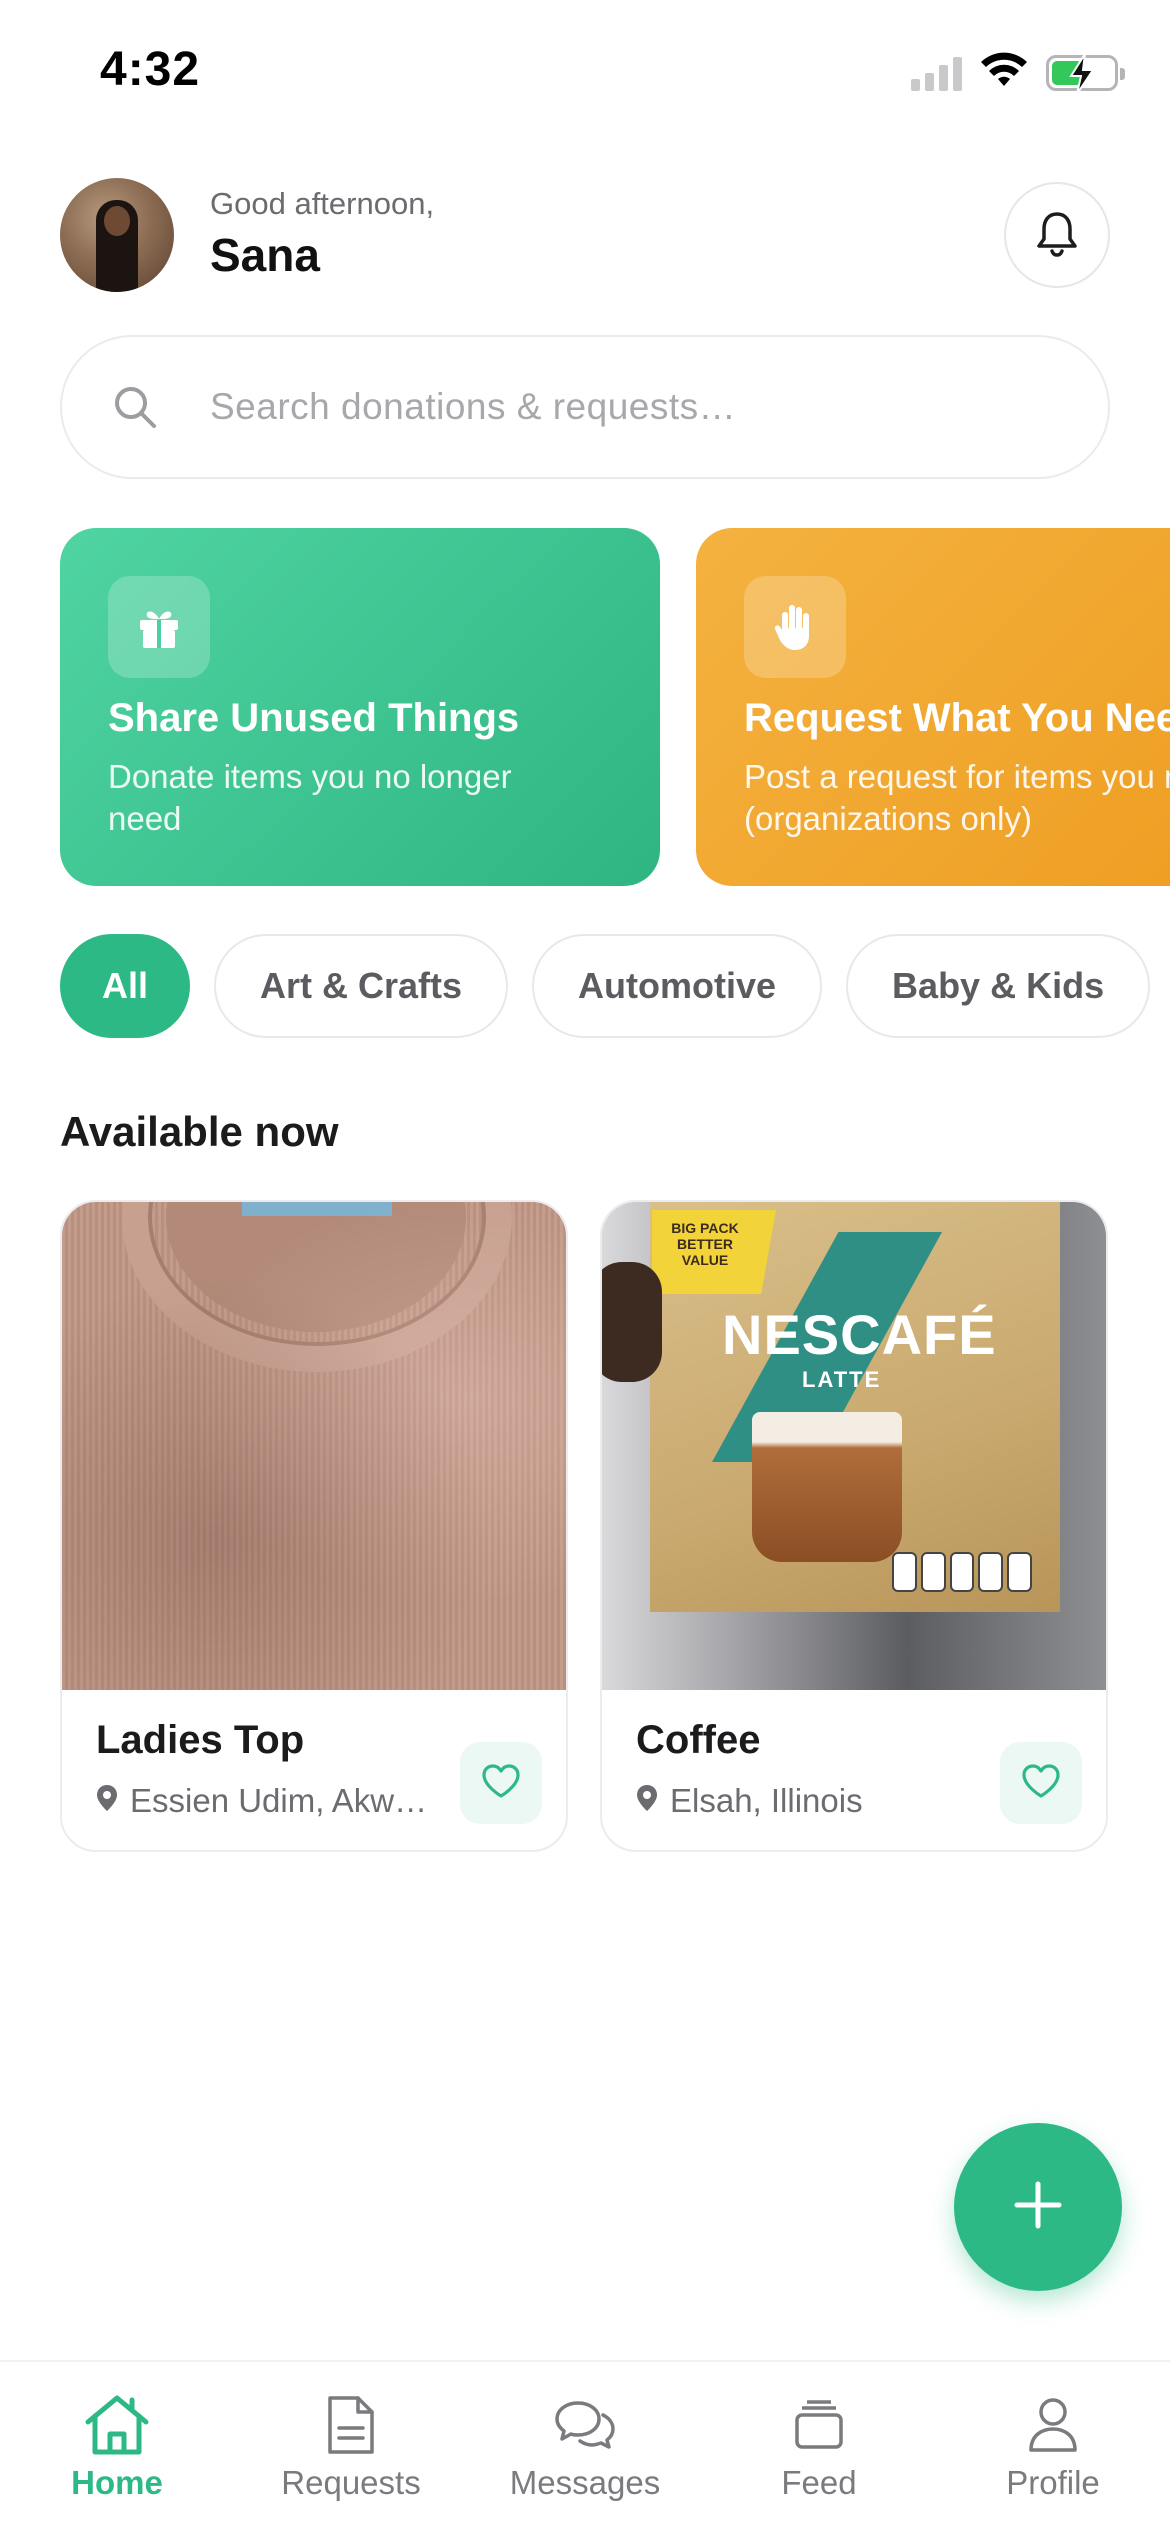  What do you see at coordinates (998, 986) in the screenshot?
I see `chip-baby-kids: Baby & Kids` at bounding box center [998, 986].